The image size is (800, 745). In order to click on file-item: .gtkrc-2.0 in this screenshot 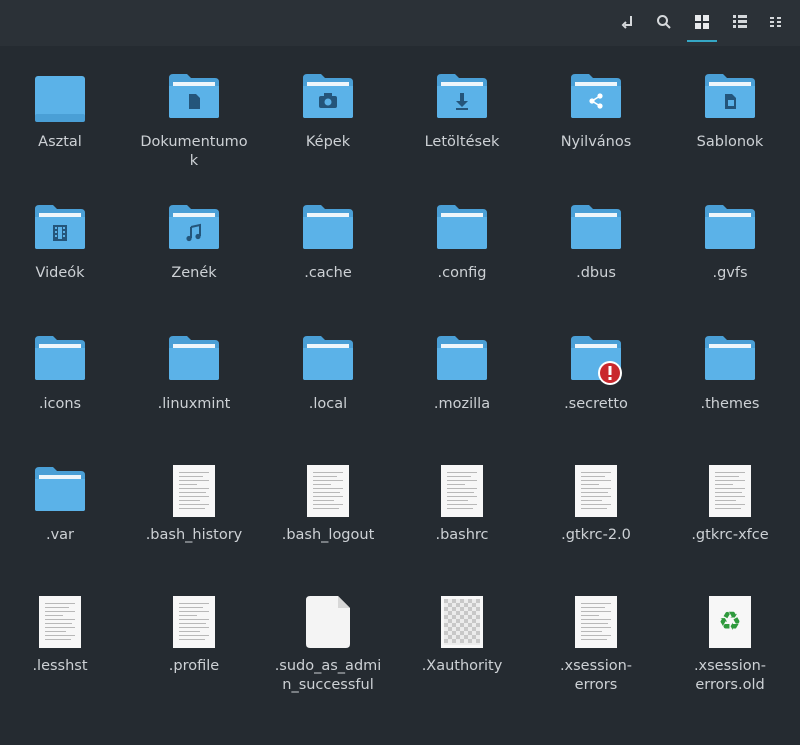, I will do `click(596, 502)`.